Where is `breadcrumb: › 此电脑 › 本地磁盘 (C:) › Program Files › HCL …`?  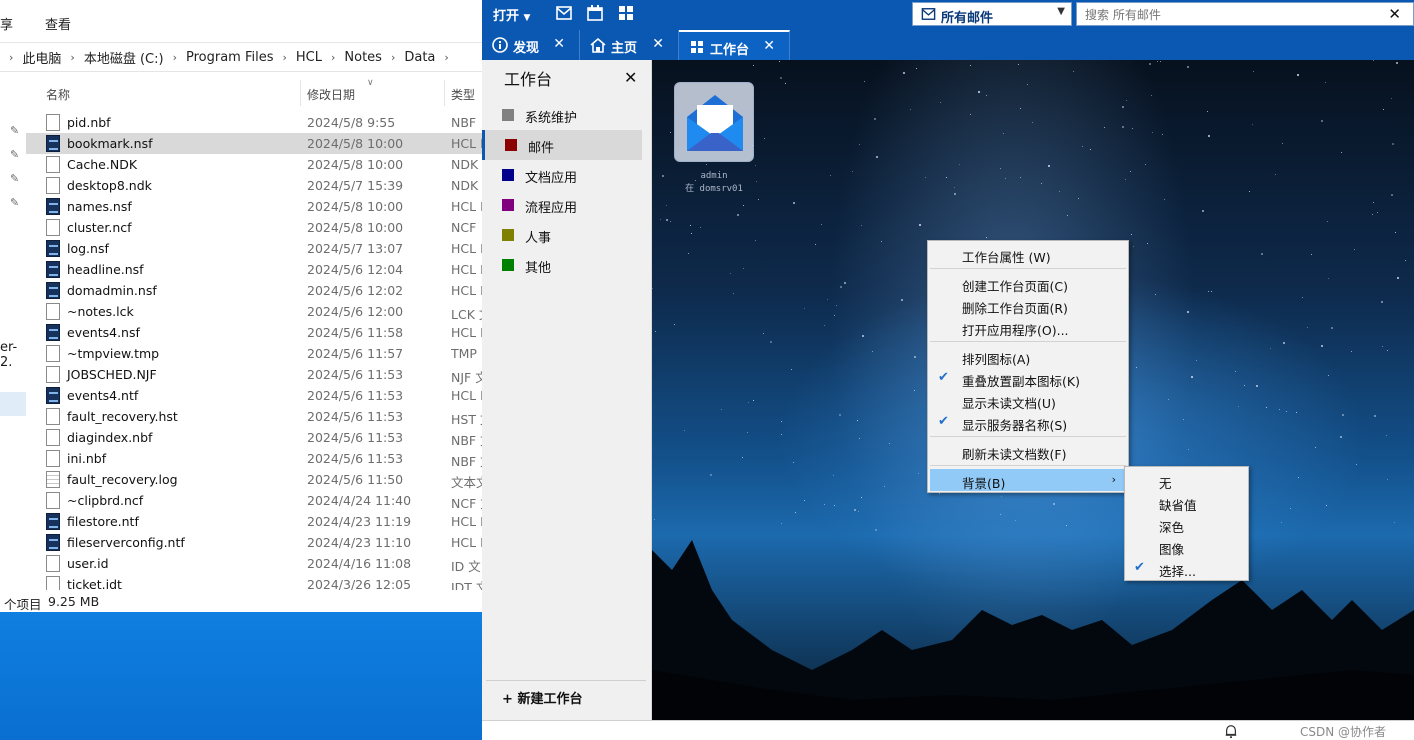 breadcrumb: › 此电脑 › 本地磁盘 (C:) › Program Files › HCL … is located at coordinates (241, 57).